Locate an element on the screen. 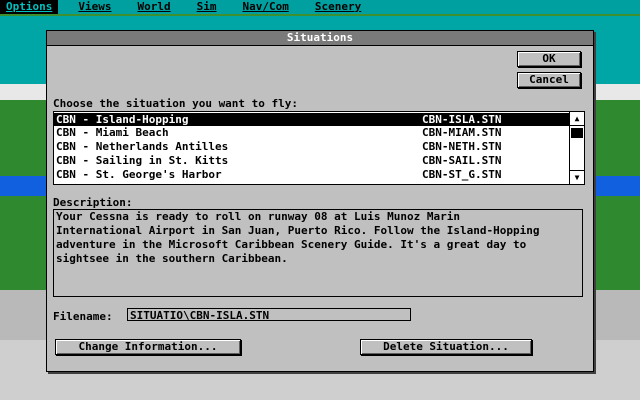 The height and width of the screenshot is (400, 640). list-item-name: CBN - Island-Hopping is located at coordinates (122, 119).